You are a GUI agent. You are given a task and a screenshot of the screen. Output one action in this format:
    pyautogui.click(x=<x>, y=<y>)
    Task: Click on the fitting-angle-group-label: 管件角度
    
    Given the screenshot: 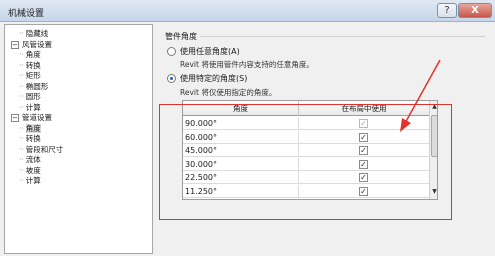 What is the action you would take?
    pyautogui.click(x=181, y=36)
    